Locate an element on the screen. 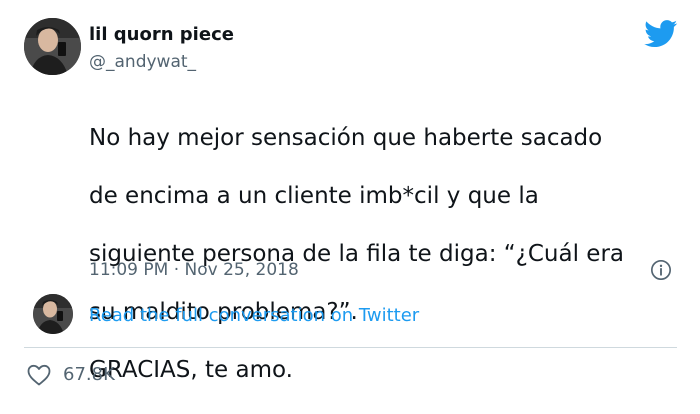 The width and height of the screenshot is (700, 414). divider is located at coordinates (350, 347).